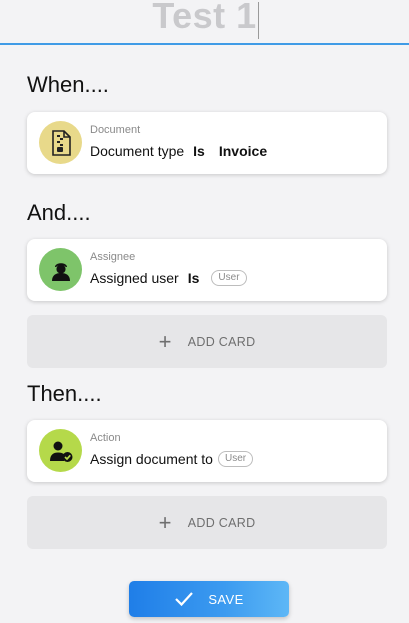 This screenshot has height=623, width=409. What do you see at coordinates (60, 269) in the screenshot?
I see `user-icon` at bounding box center [60, 269].